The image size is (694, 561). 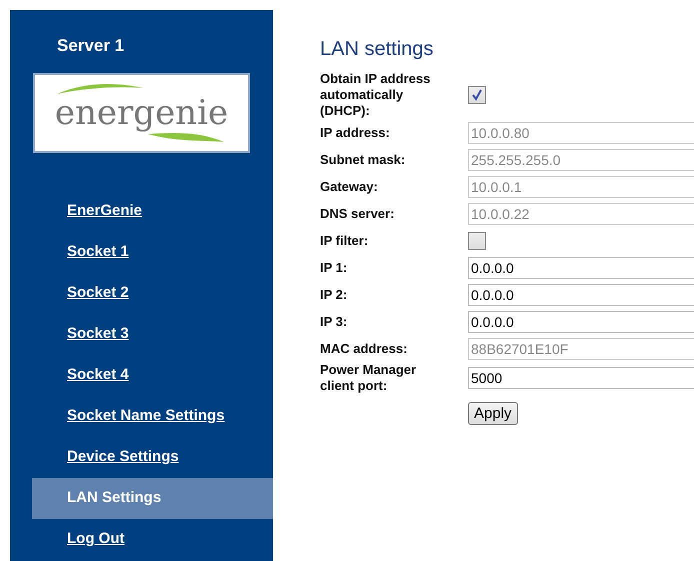 What do you see at coordinates (377, 49) in the screenshot?
I see `page-title: LAN settings` at bounding box center [377, 49].